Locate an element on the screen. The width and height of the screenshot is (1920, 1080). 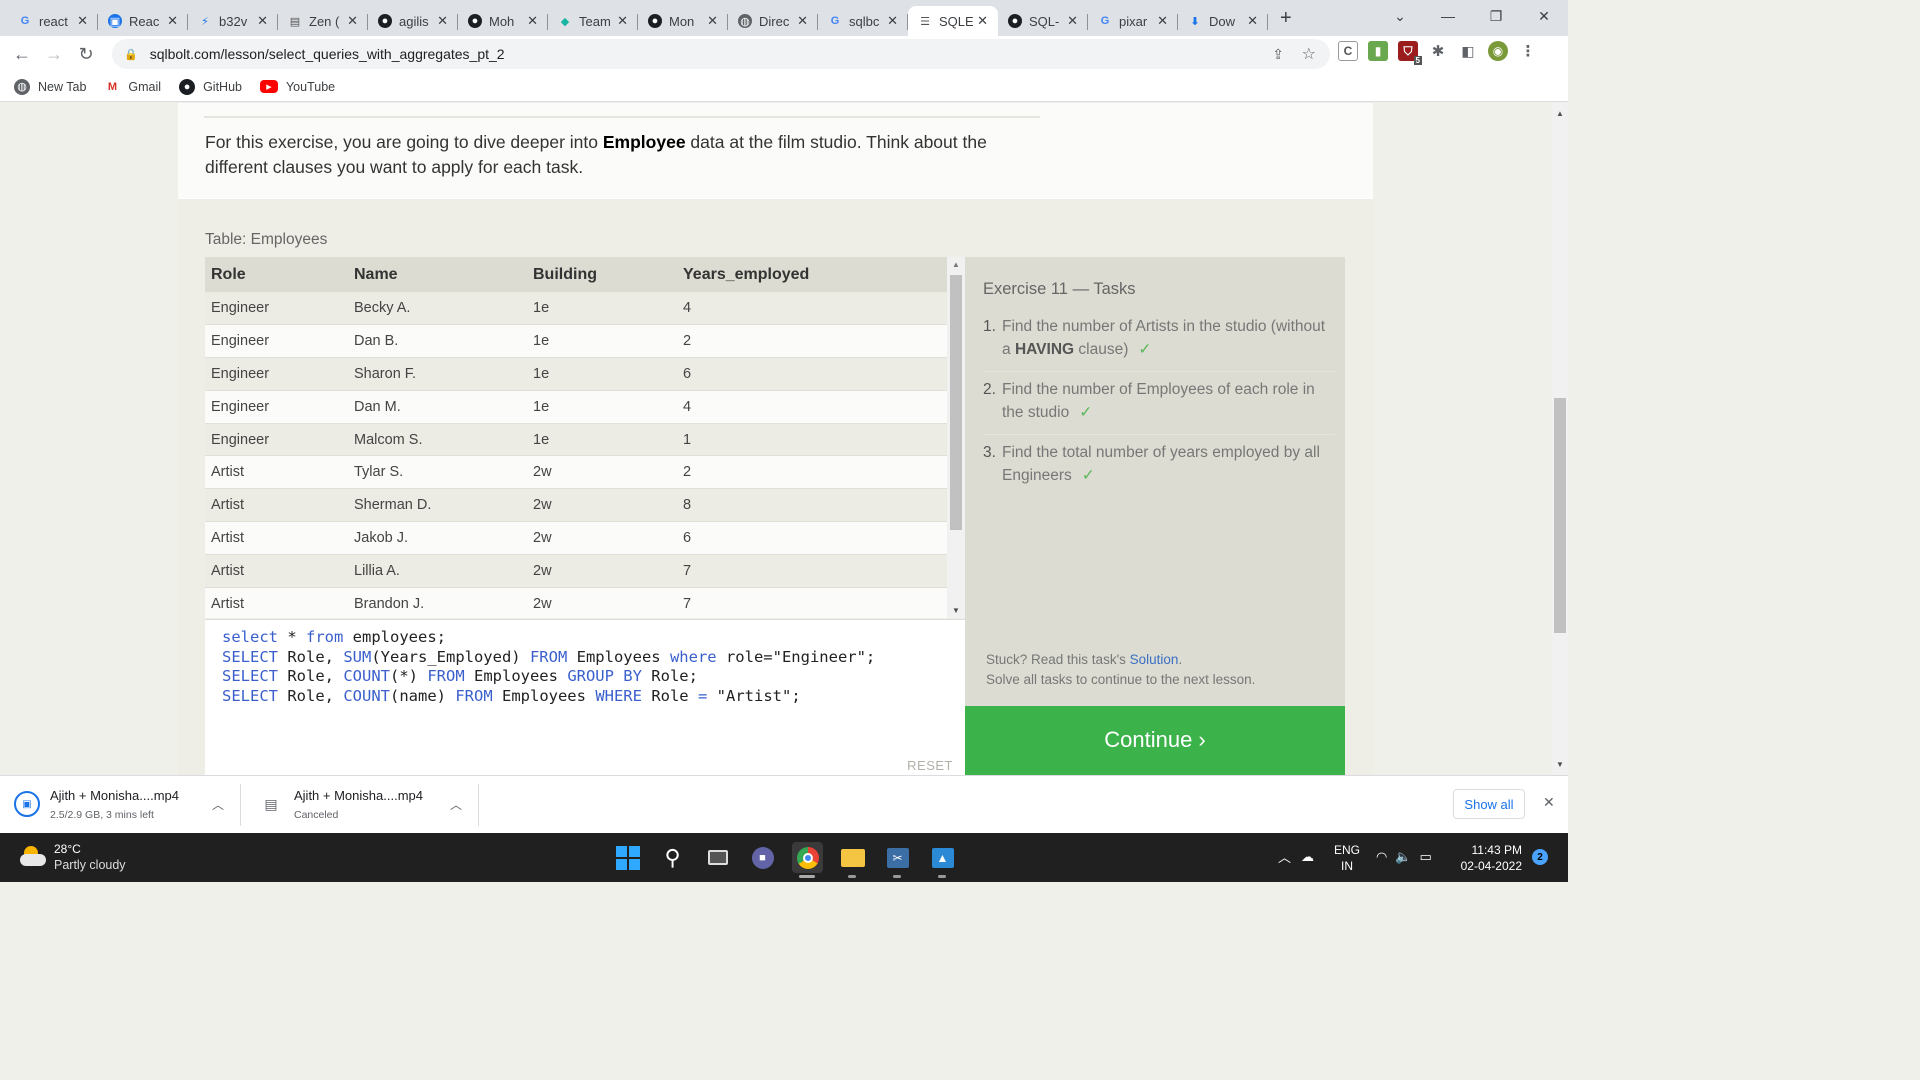
clock: 11:43 PM 02-04-2022 is located at coordinates (1489, 858).